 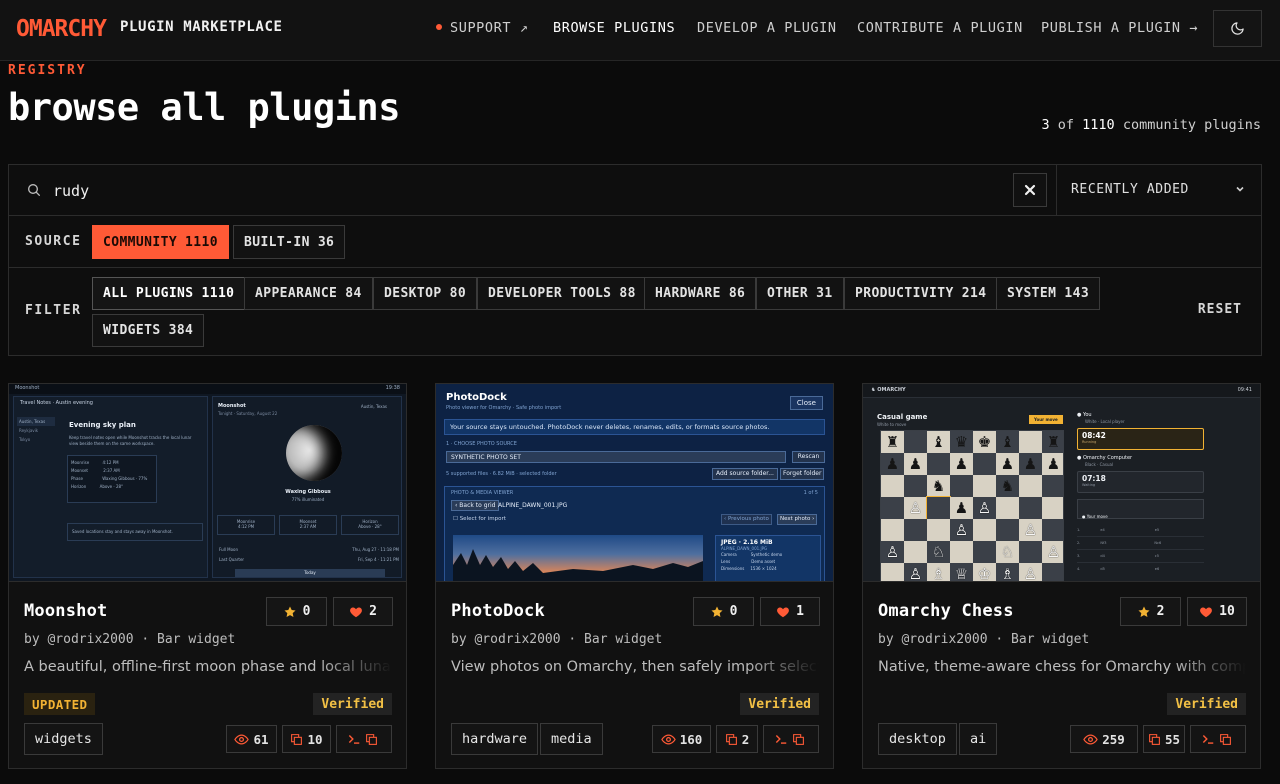 What do you see at coordinates (961, 572) in the screenshot?
I see `chess-square: ♕` at bounding box center [961, 572].